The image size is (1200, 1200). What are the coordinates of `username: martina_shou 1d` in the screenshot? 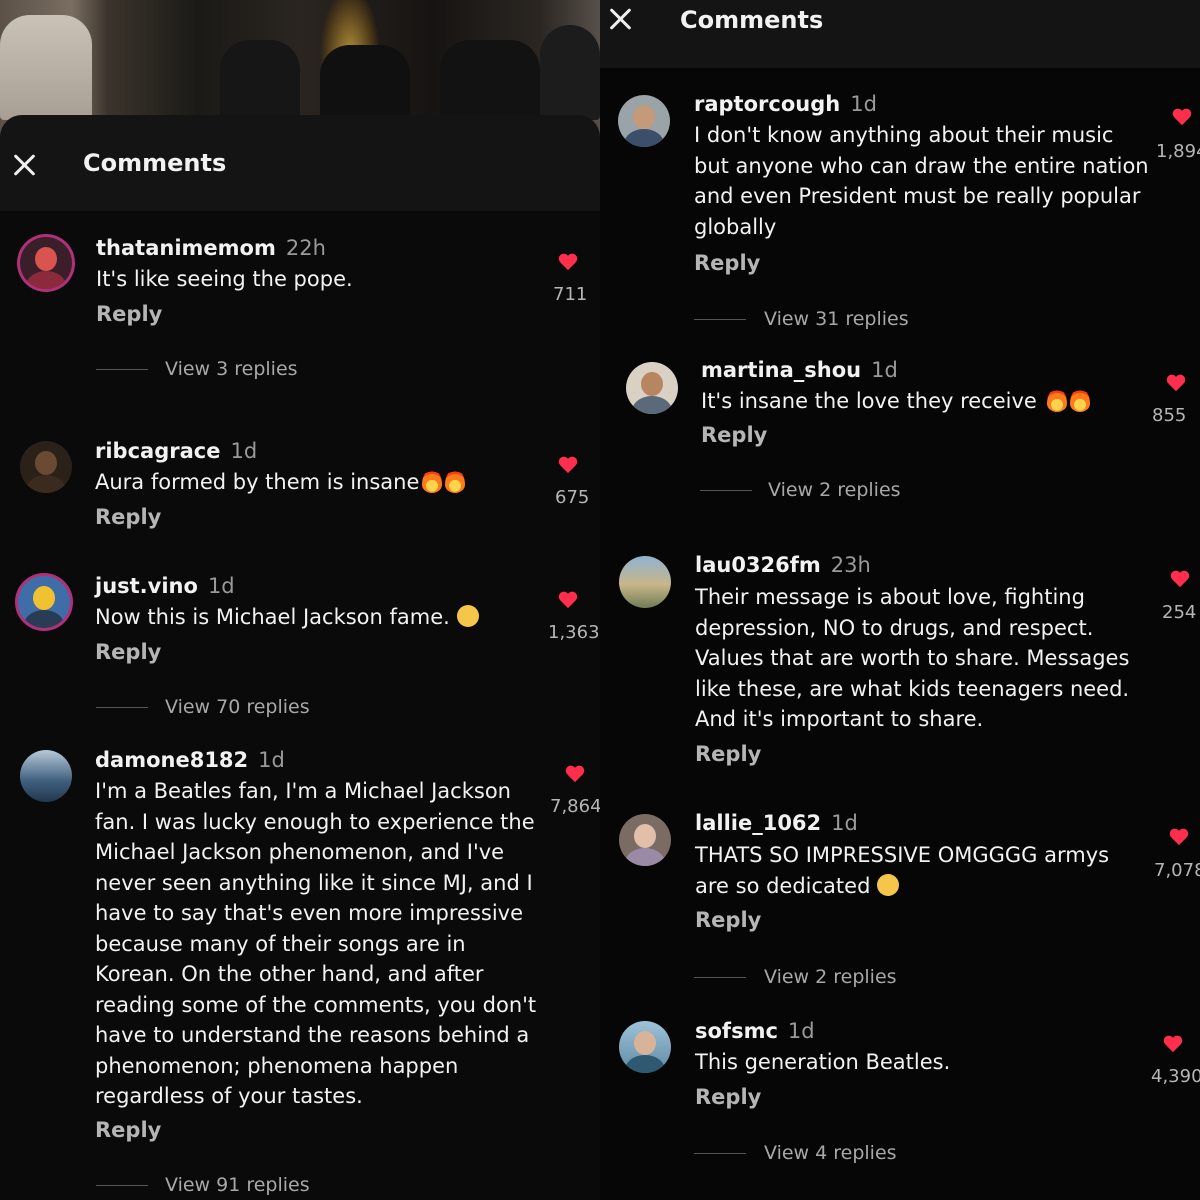 It's located at (799, 370).